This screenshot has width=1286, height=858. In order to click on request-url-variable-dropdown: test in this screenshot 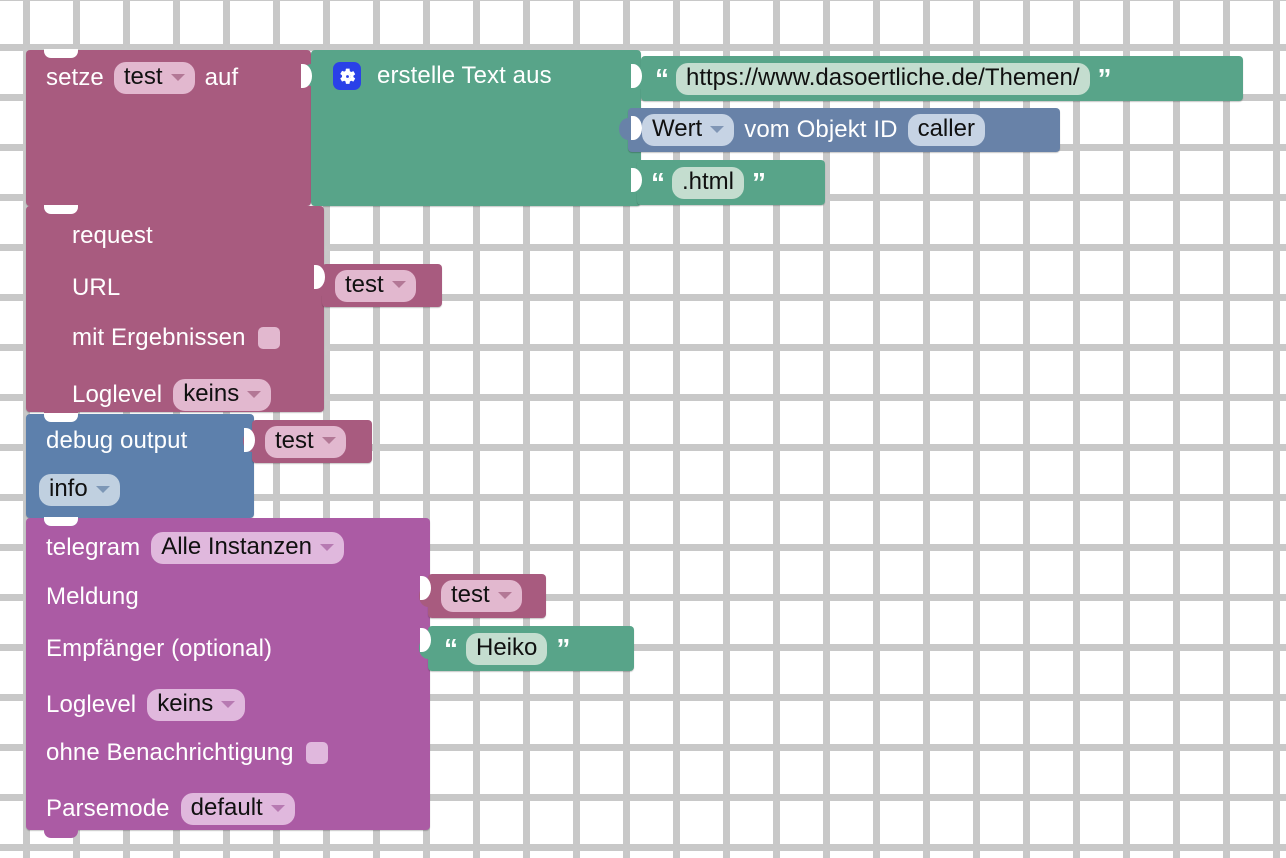, I will do `click(375, 285)`.